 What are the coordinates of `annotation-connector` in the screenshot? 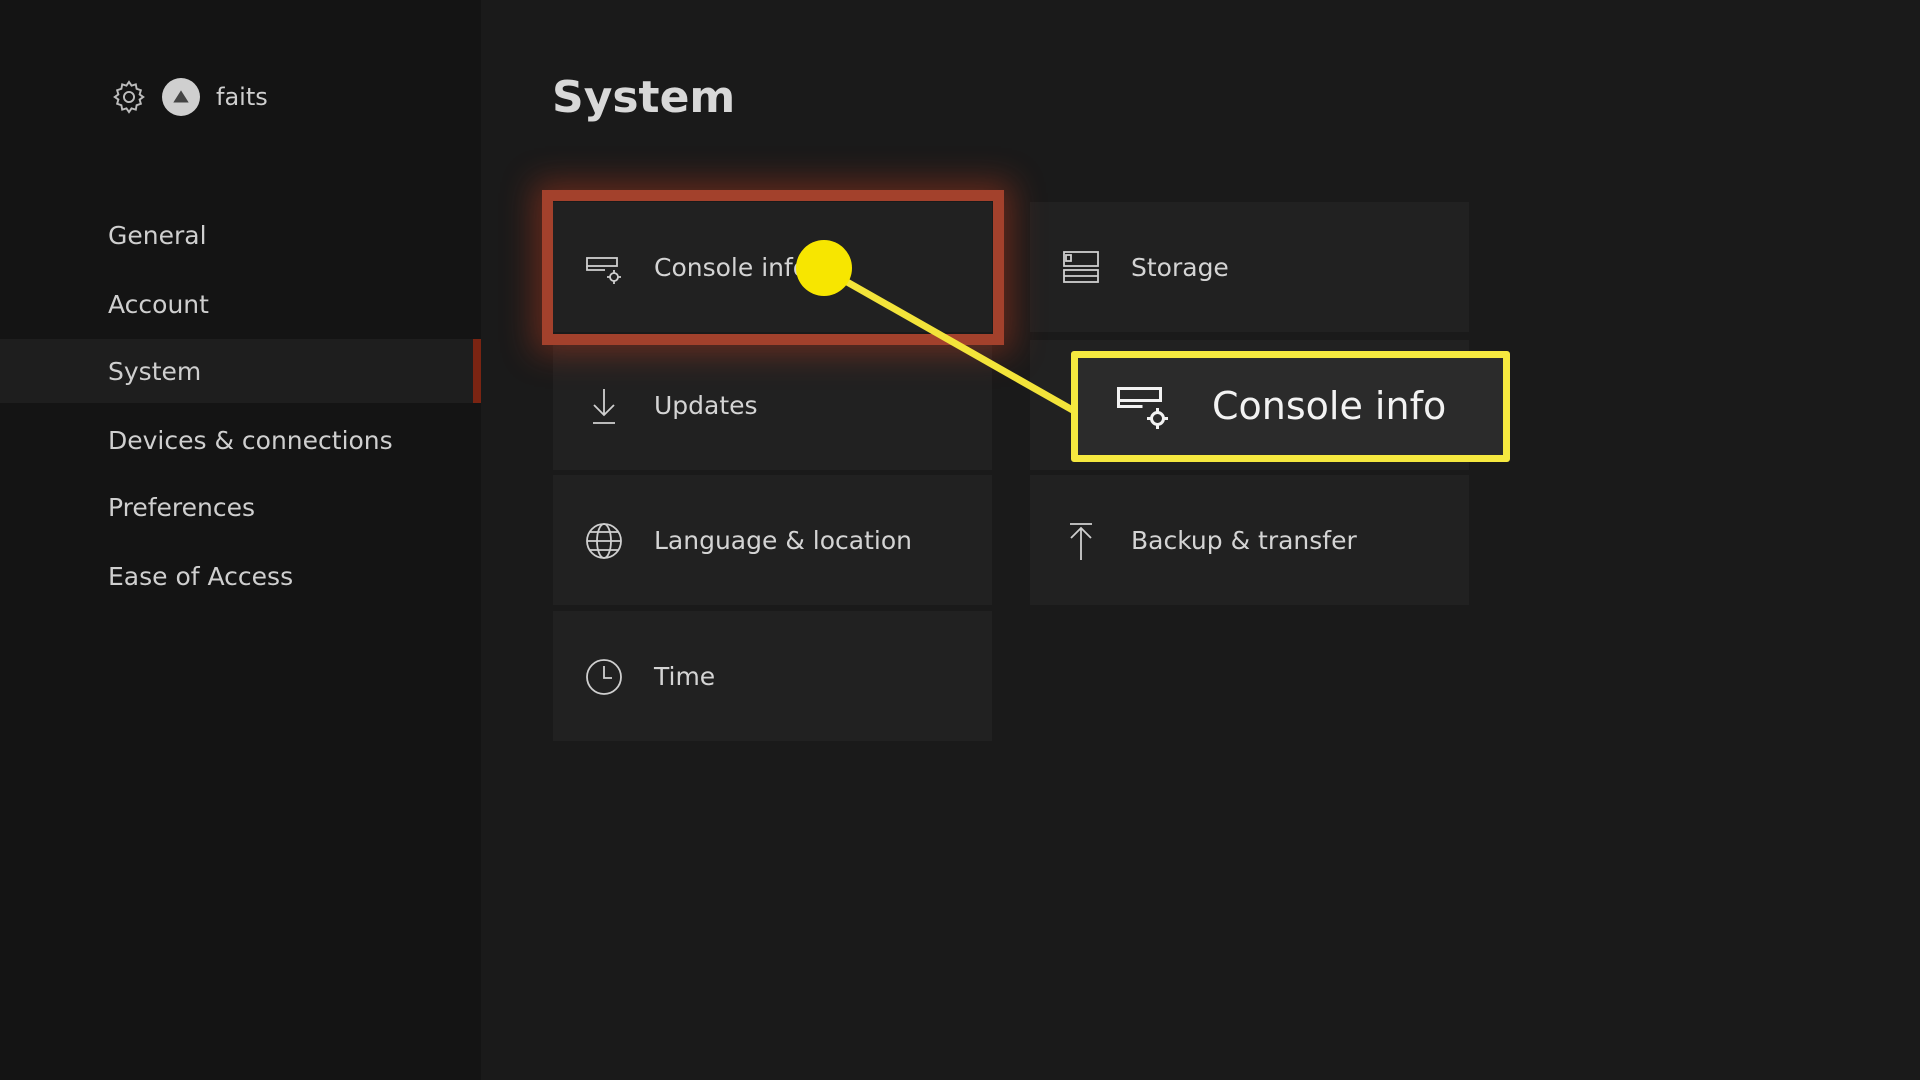 It's located at (951, 341).